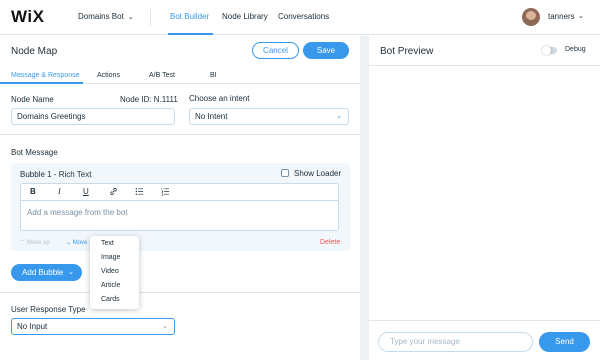 The height and width of the screenshot is (360, 600). I want to click on bubble-type-menu: Text Image Video Article Cards, so click(114, 272).